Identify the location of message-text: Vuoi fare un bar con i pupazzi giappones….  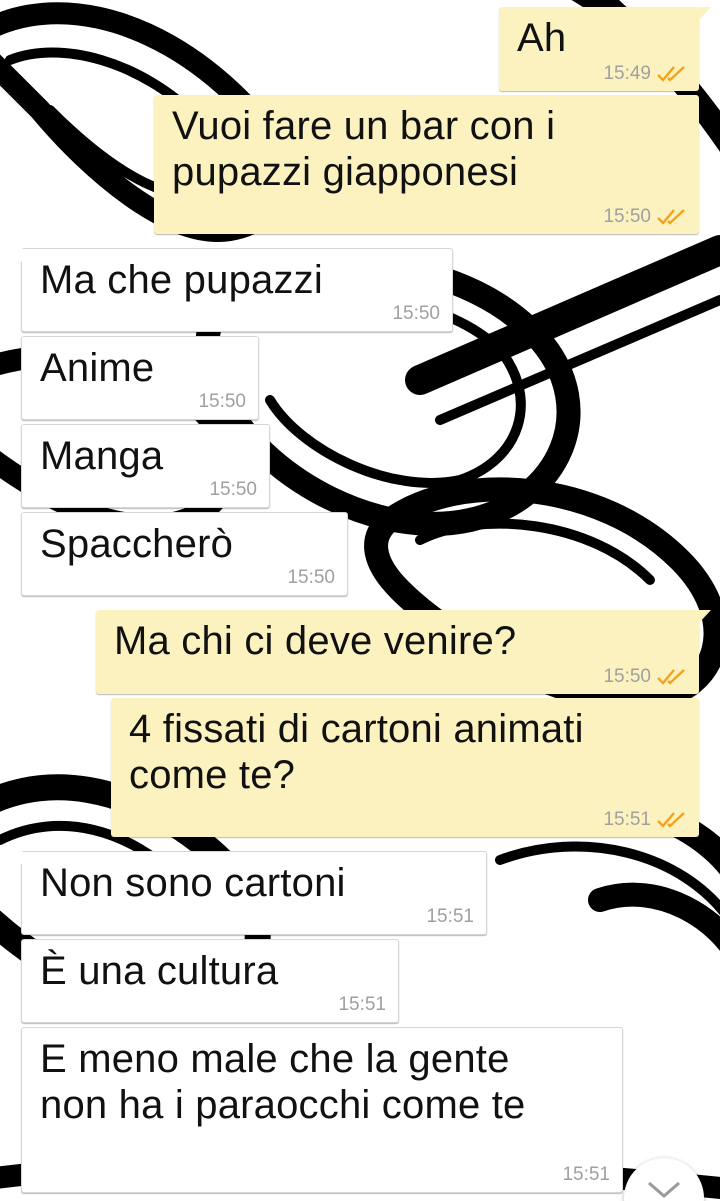
(364, 149).